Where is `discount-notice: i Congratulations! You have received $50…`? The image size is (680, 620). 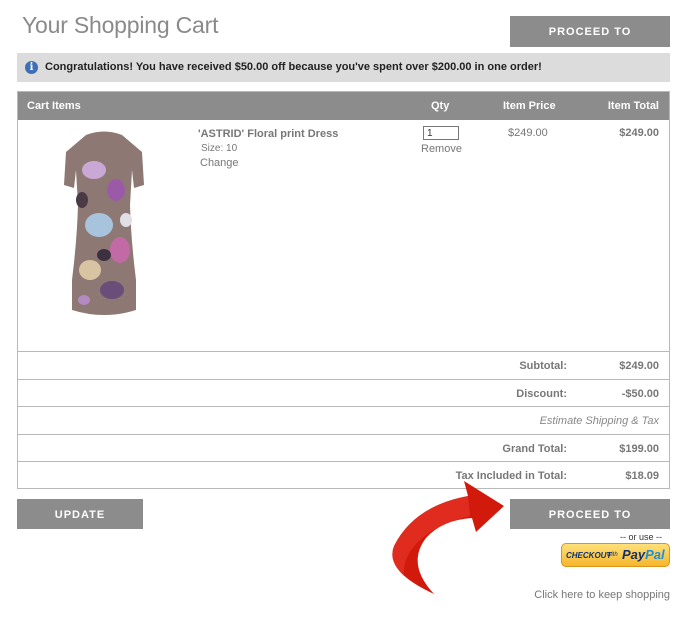 discount-notice: i Congratulations! You have received $50… is located at coordinates (343, 67).